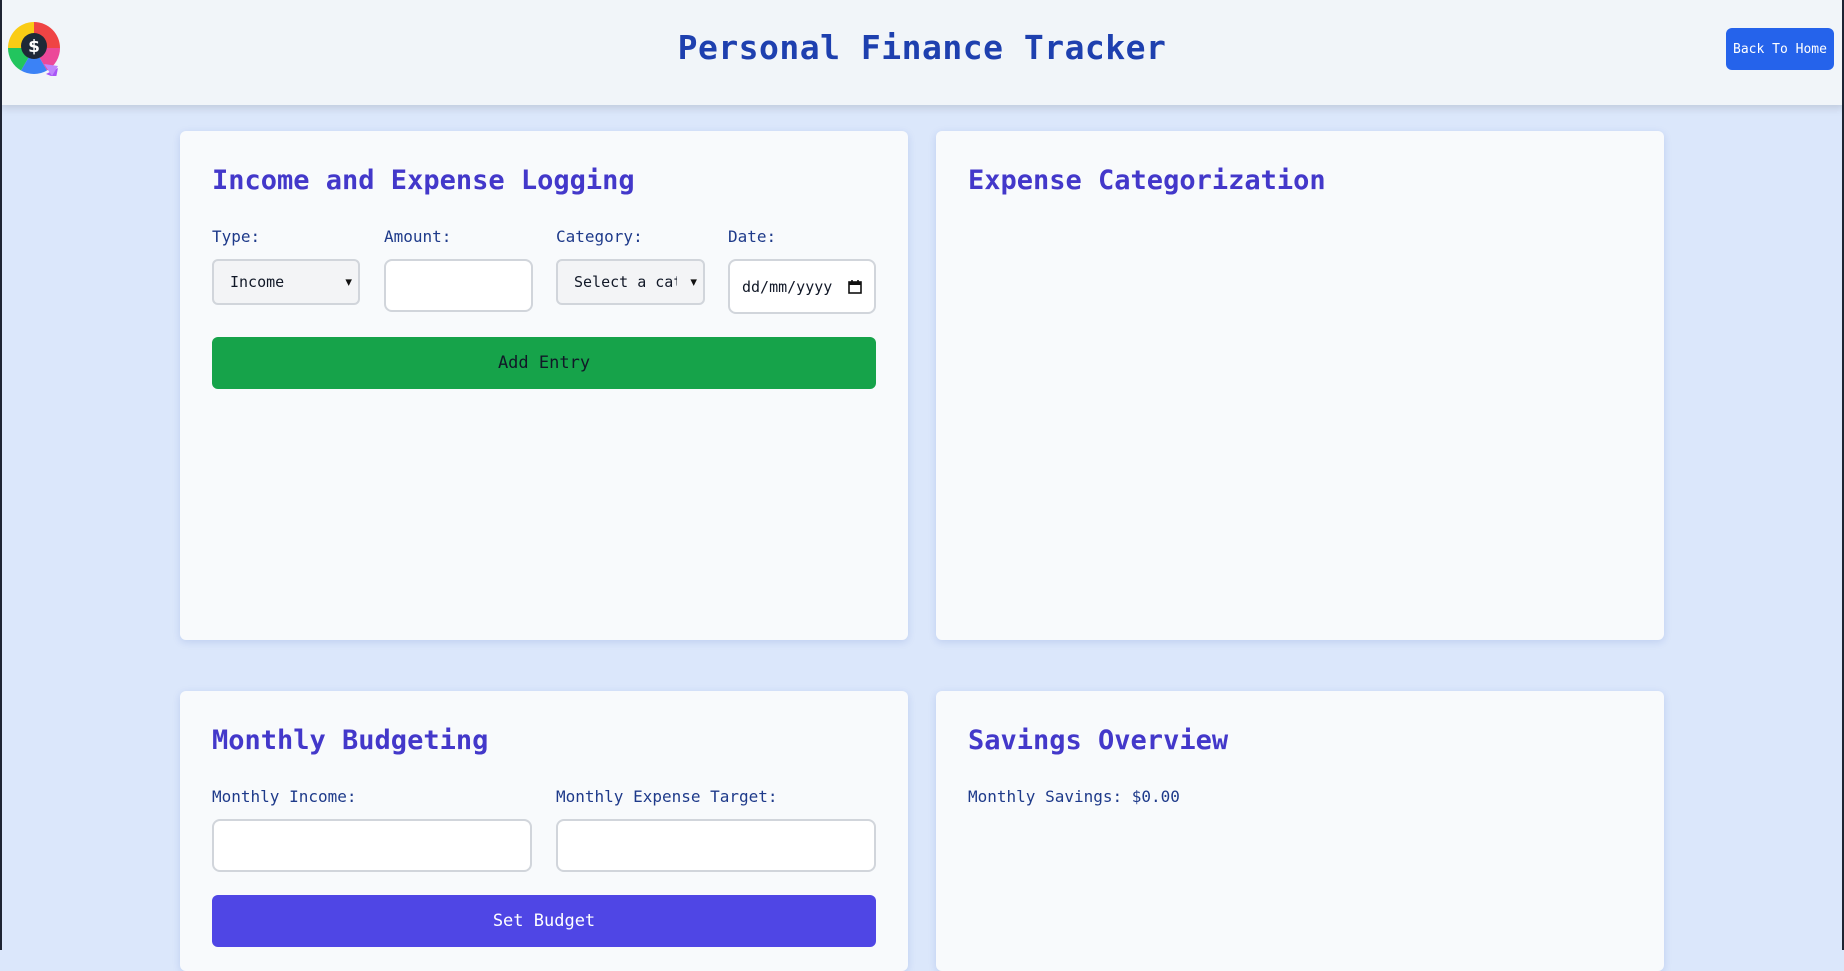 This screenshot has width=1844, height=971. What do you see at coordinates (284, 796) in the screenshot?
I see `monthly-income-label: Monthly Income:` at bounding box center [284, 796].